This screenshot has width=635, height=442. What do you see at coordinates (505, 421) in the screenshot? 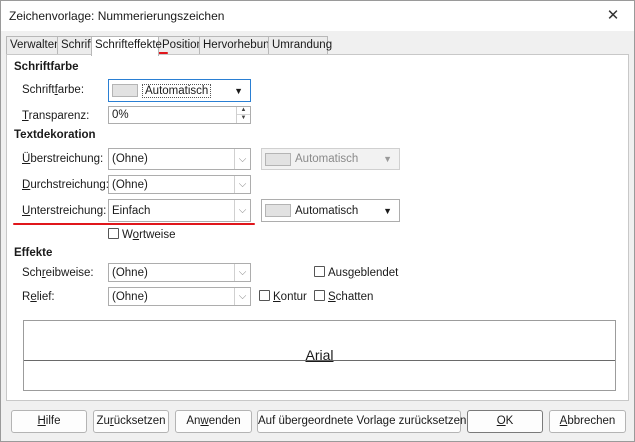
I see `ok-button: OK` at bounding box center [505, 421].